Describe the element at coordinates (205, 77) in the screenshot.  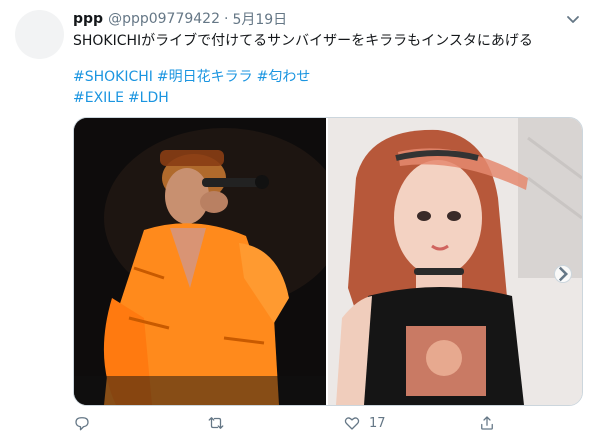
I see `hashtag-link: #明日花キララ` at that location.